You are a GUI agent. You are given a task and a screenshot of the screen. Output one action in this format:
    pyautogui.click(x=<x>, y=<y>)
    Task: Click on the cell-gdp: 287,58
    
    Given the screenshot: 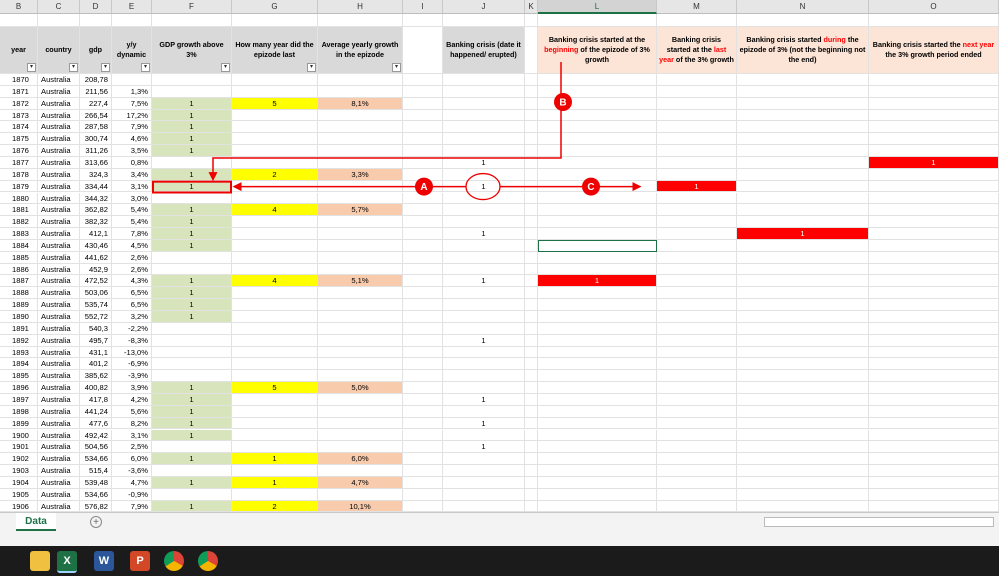 What is the action you would take?
    pyautogui.click(x=96, y=127)
    